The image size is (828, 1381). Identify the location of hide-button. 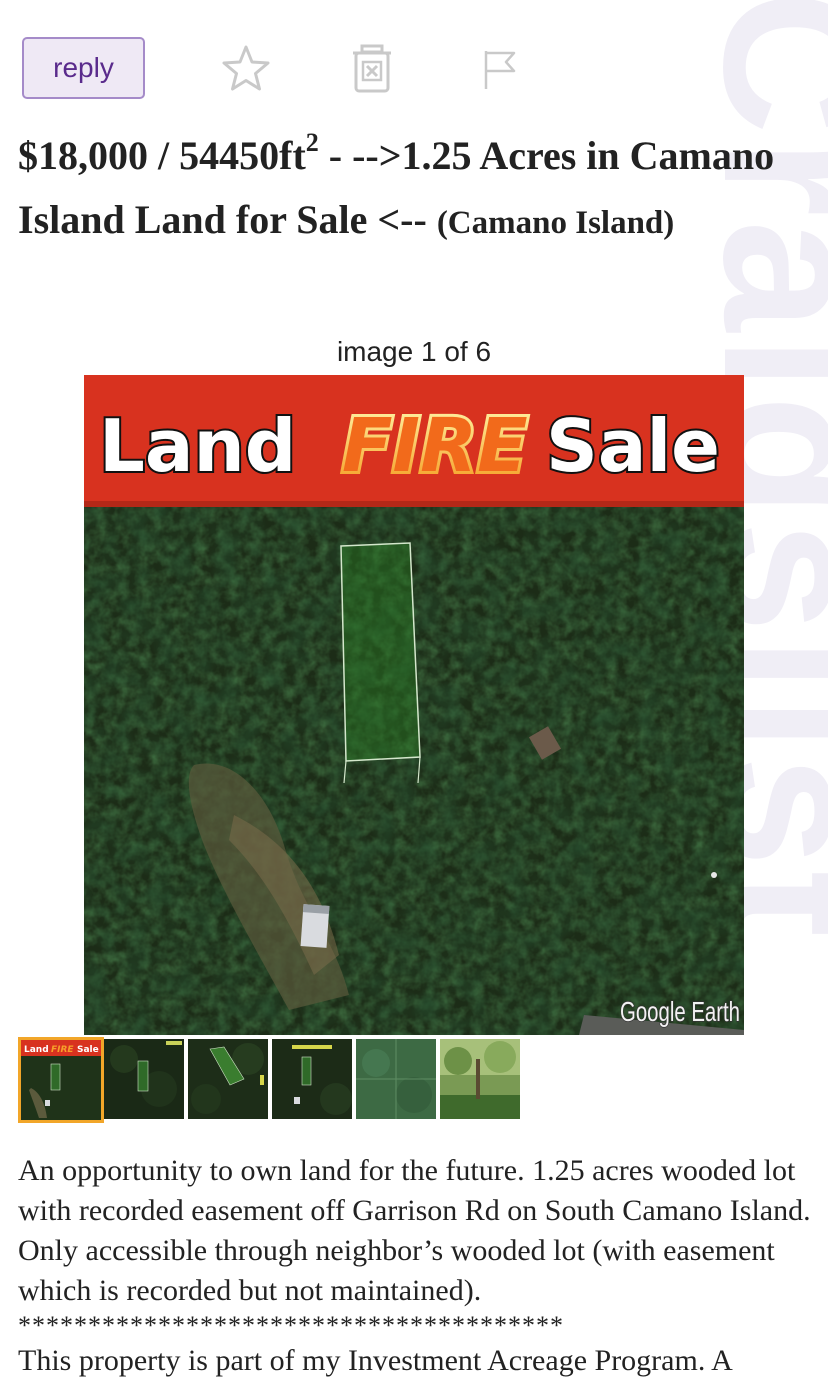
(372, 69).